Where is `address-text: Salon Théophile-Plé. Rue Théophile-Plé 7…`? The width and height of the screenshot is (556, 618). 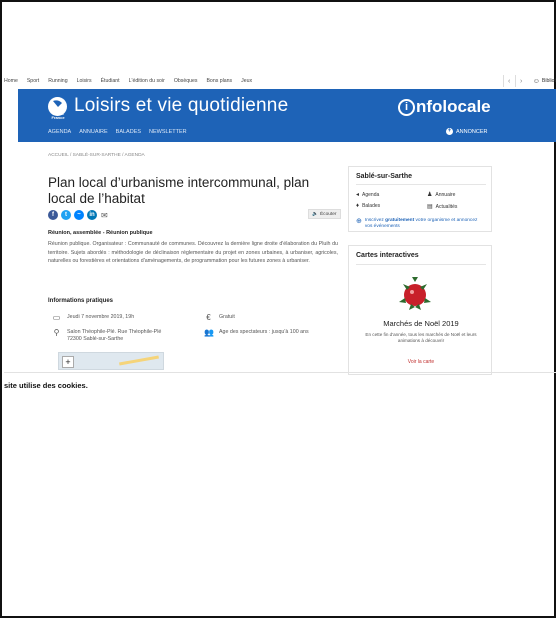
address-text: Salon Théophile-Plé. Rue Théophile-Plé 7… is located at coordinates (114, 336).